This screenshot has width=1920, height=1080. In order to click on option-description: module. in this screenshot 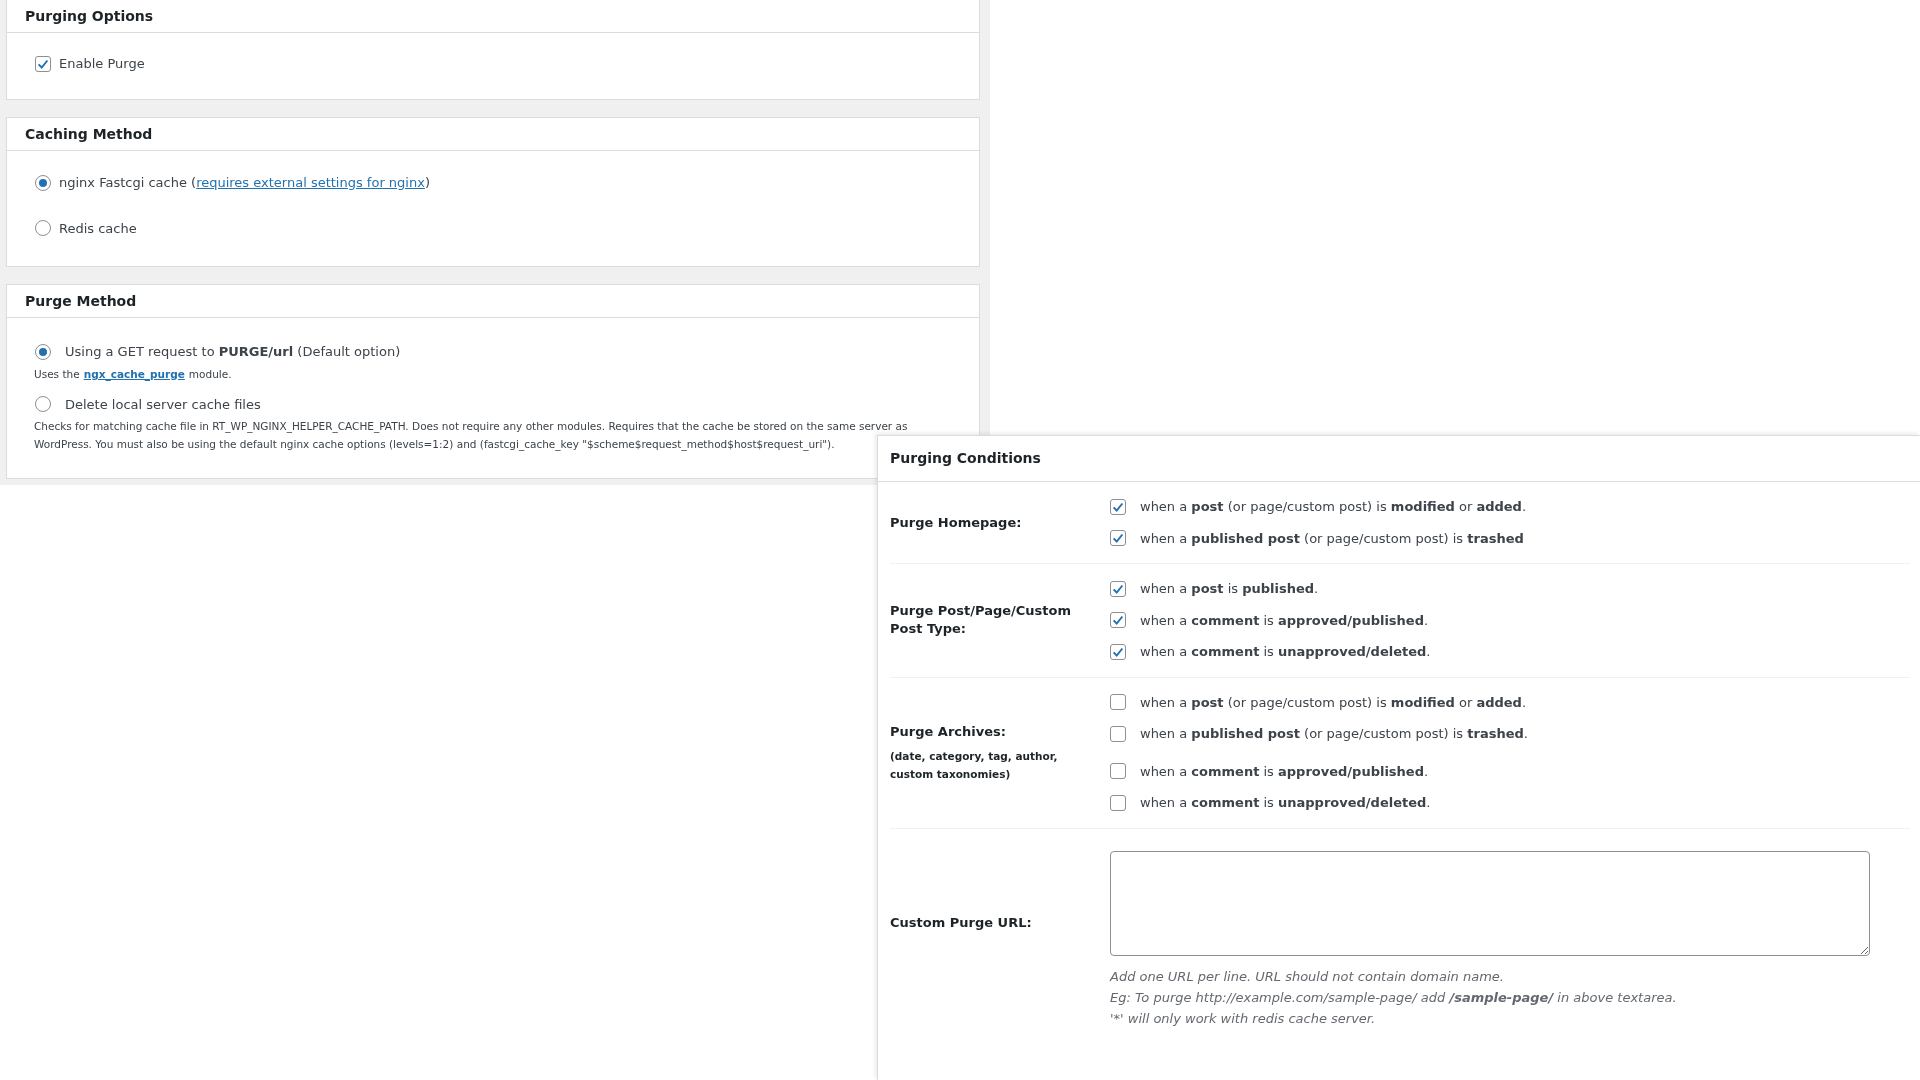, I will do `click(210, 374)`.